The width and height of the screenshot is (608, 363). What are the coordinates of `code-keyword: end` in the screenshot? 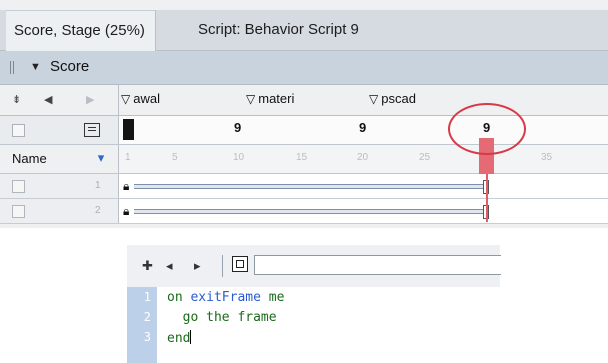 It's located at (179, 338).